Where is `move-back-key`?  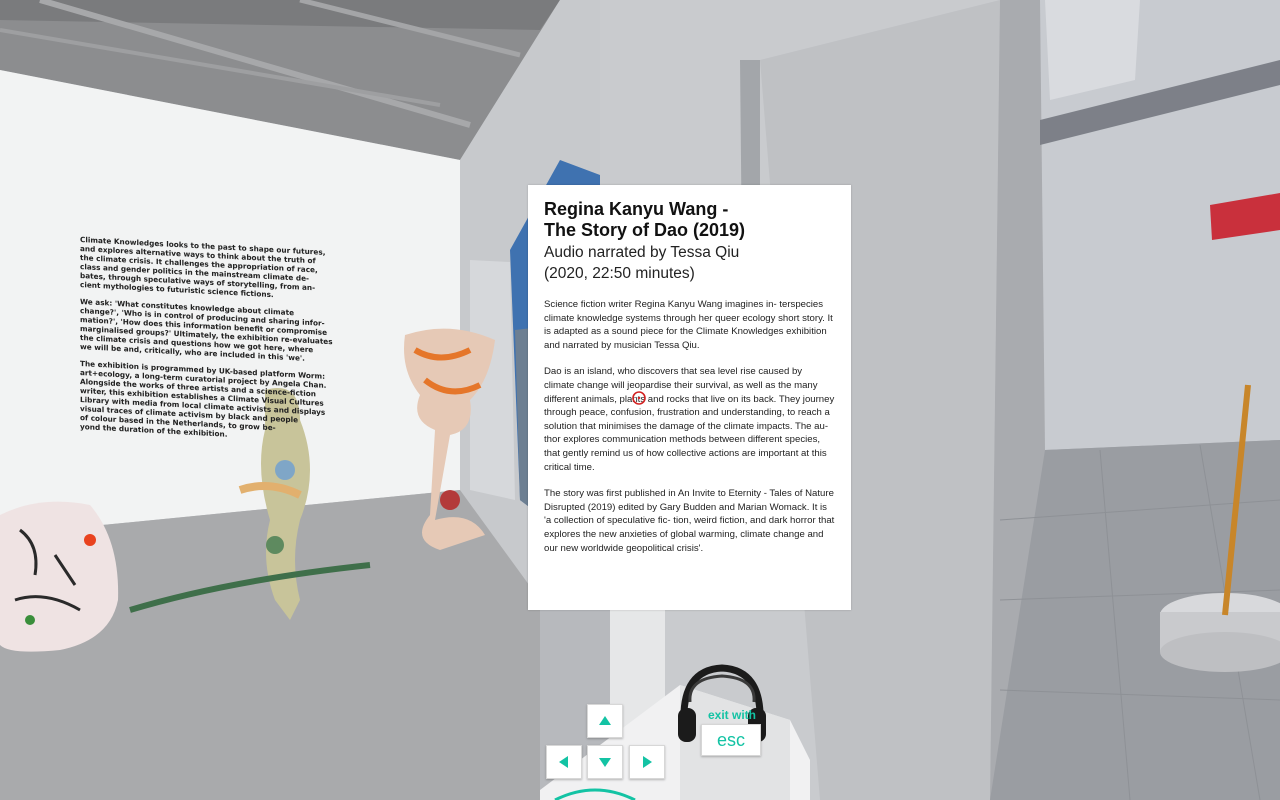
move-back-key is located at coordinates (605, 762).